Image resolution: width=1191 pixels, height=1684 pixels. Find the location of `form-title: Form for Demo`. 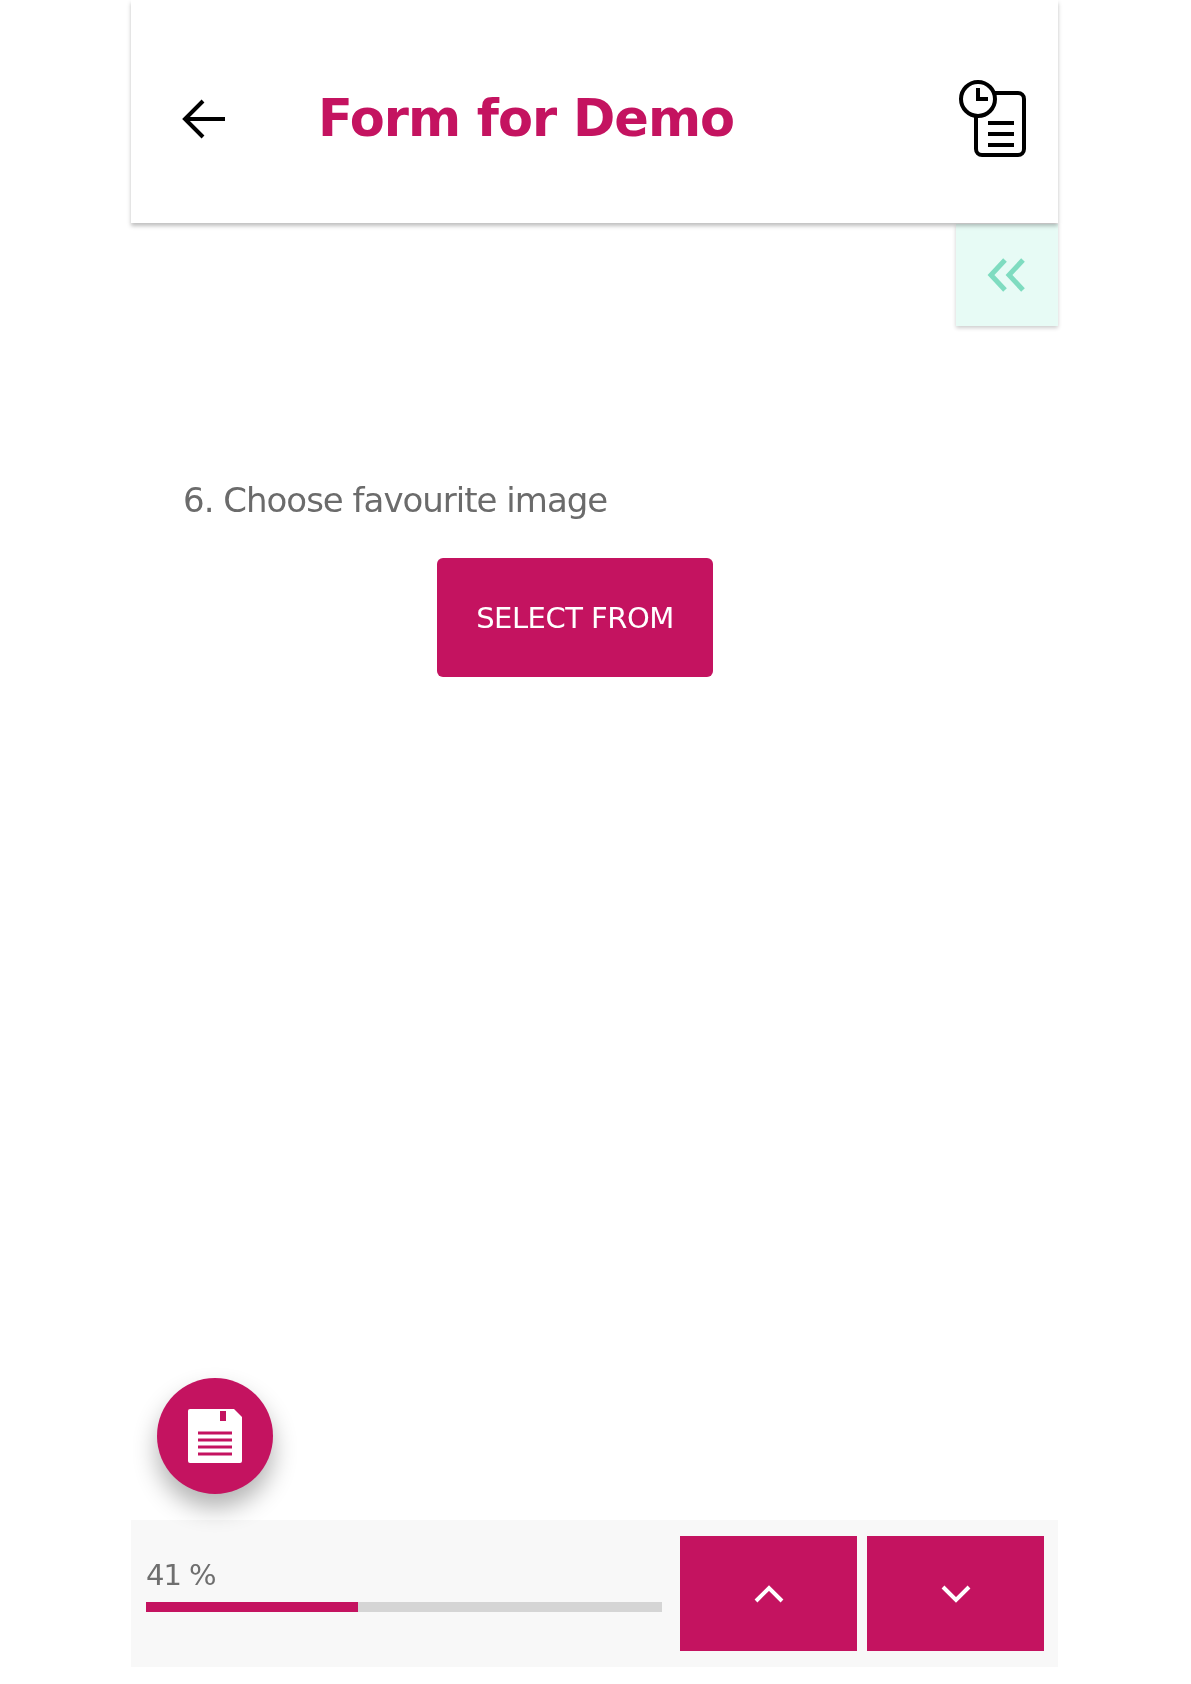

form-title: Form for Demo is located at coordinates (526, 118).